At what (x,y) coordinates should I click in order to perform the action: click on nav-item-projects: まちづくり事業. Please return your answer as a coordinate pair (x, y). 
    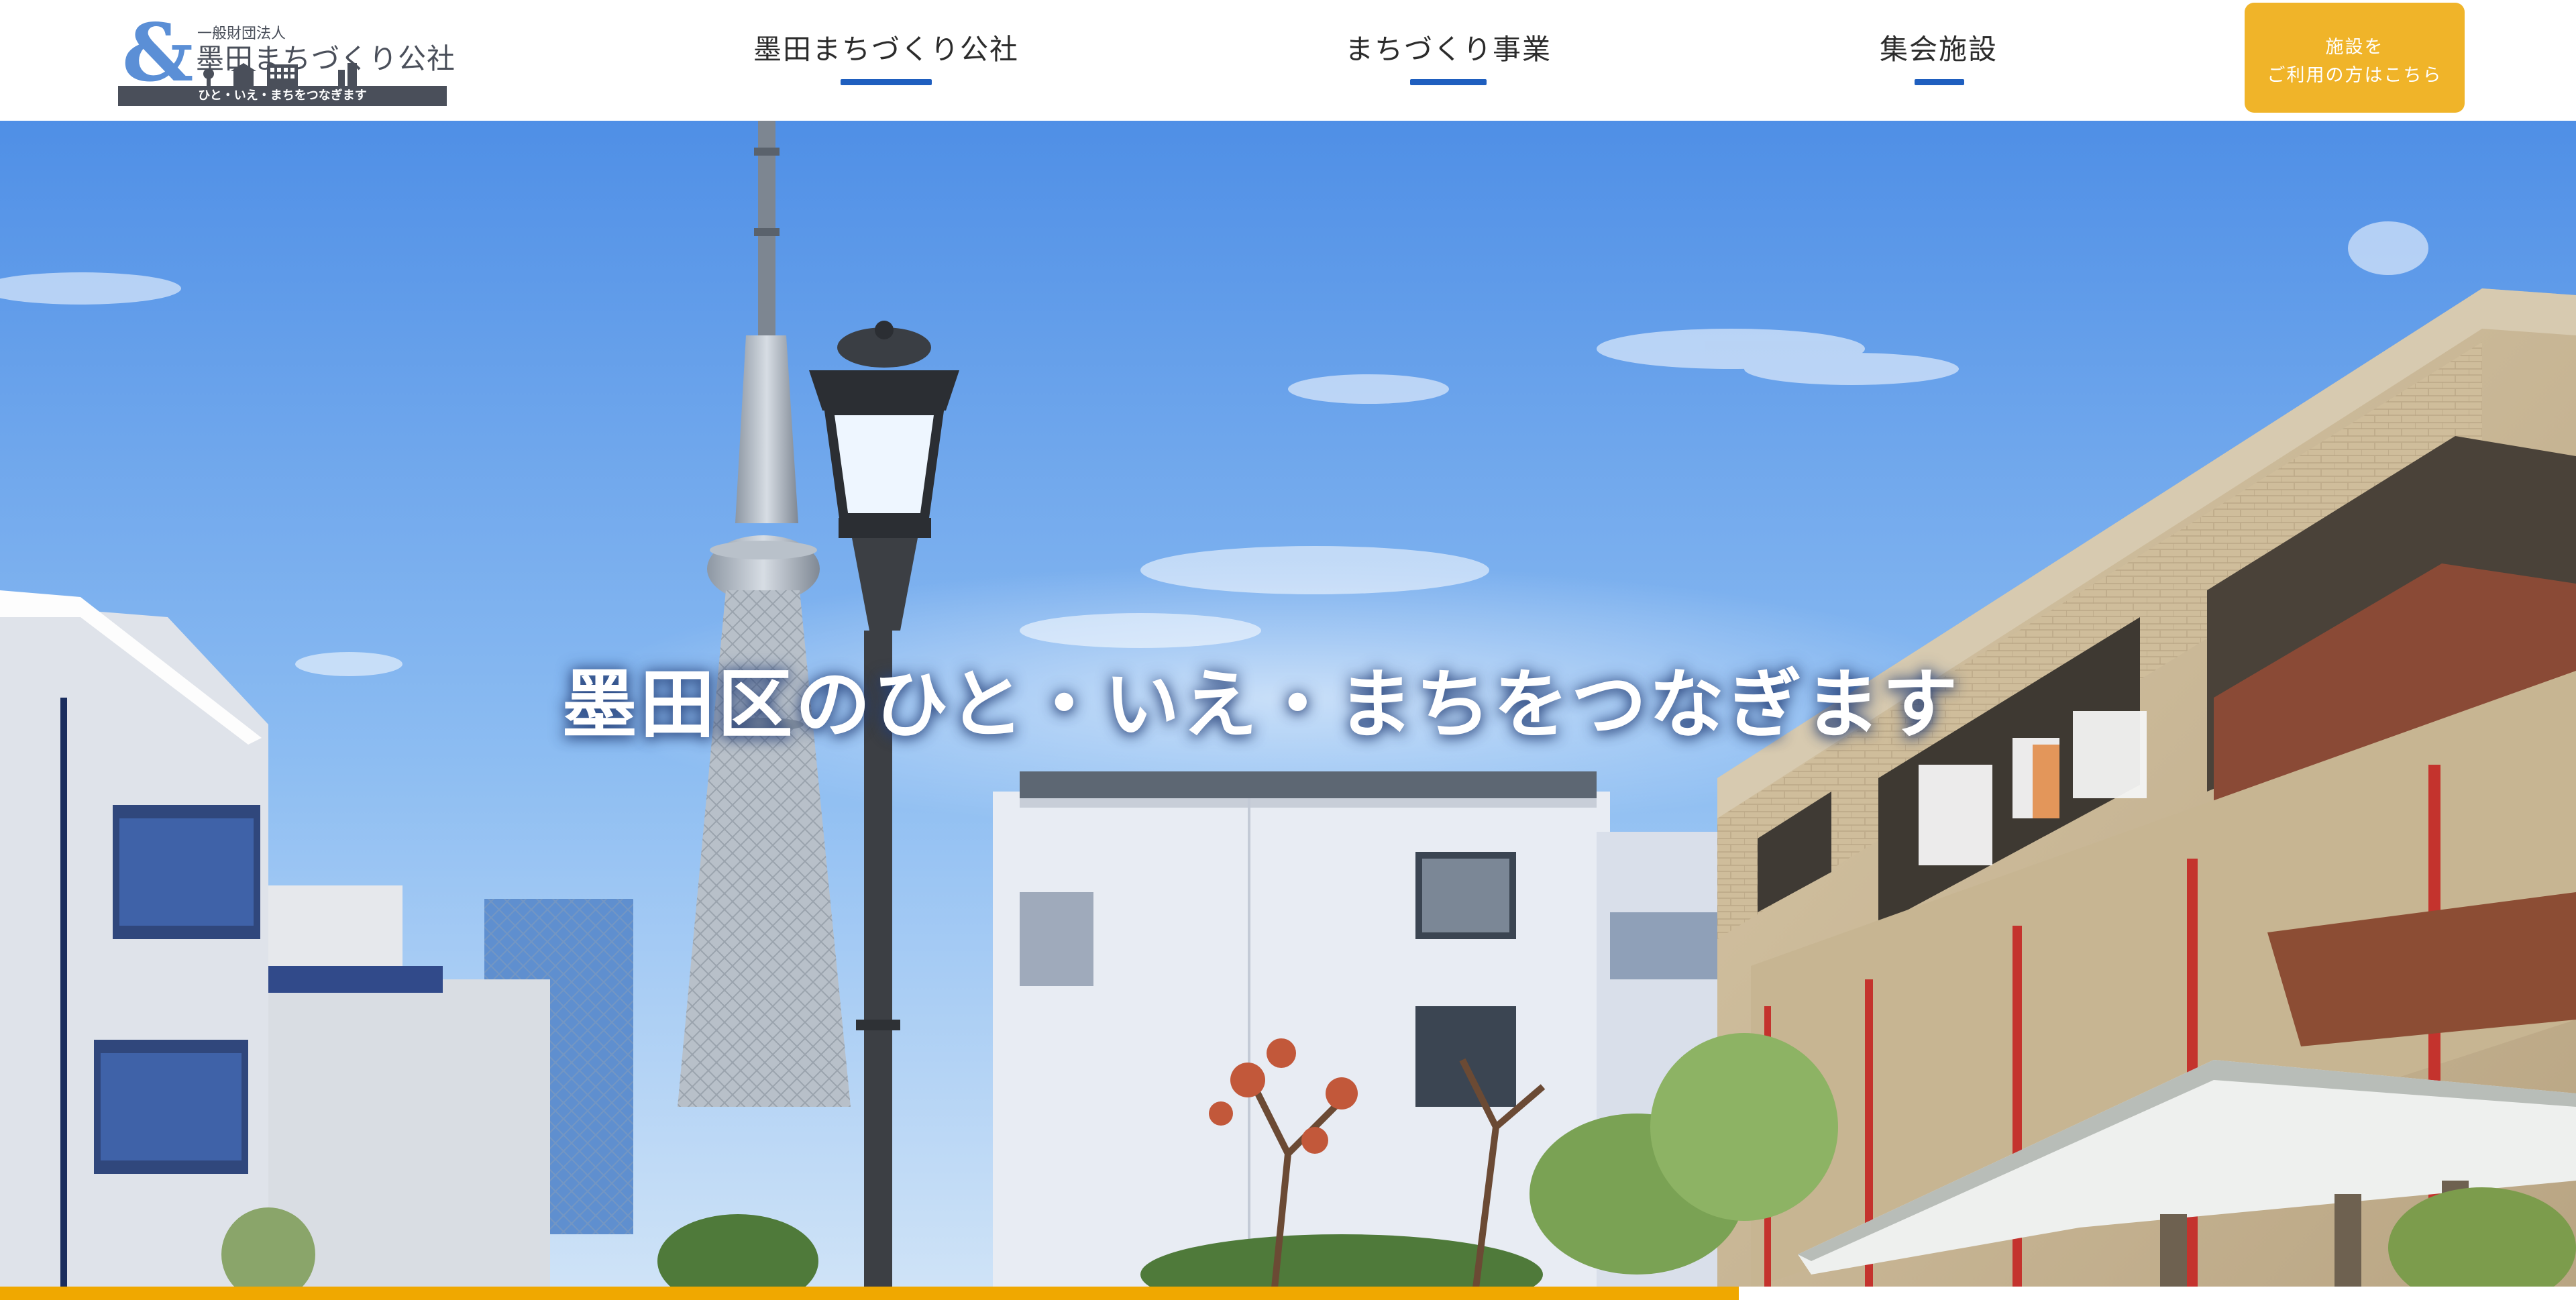
    Looking at the image, I should click on (1448, 58).